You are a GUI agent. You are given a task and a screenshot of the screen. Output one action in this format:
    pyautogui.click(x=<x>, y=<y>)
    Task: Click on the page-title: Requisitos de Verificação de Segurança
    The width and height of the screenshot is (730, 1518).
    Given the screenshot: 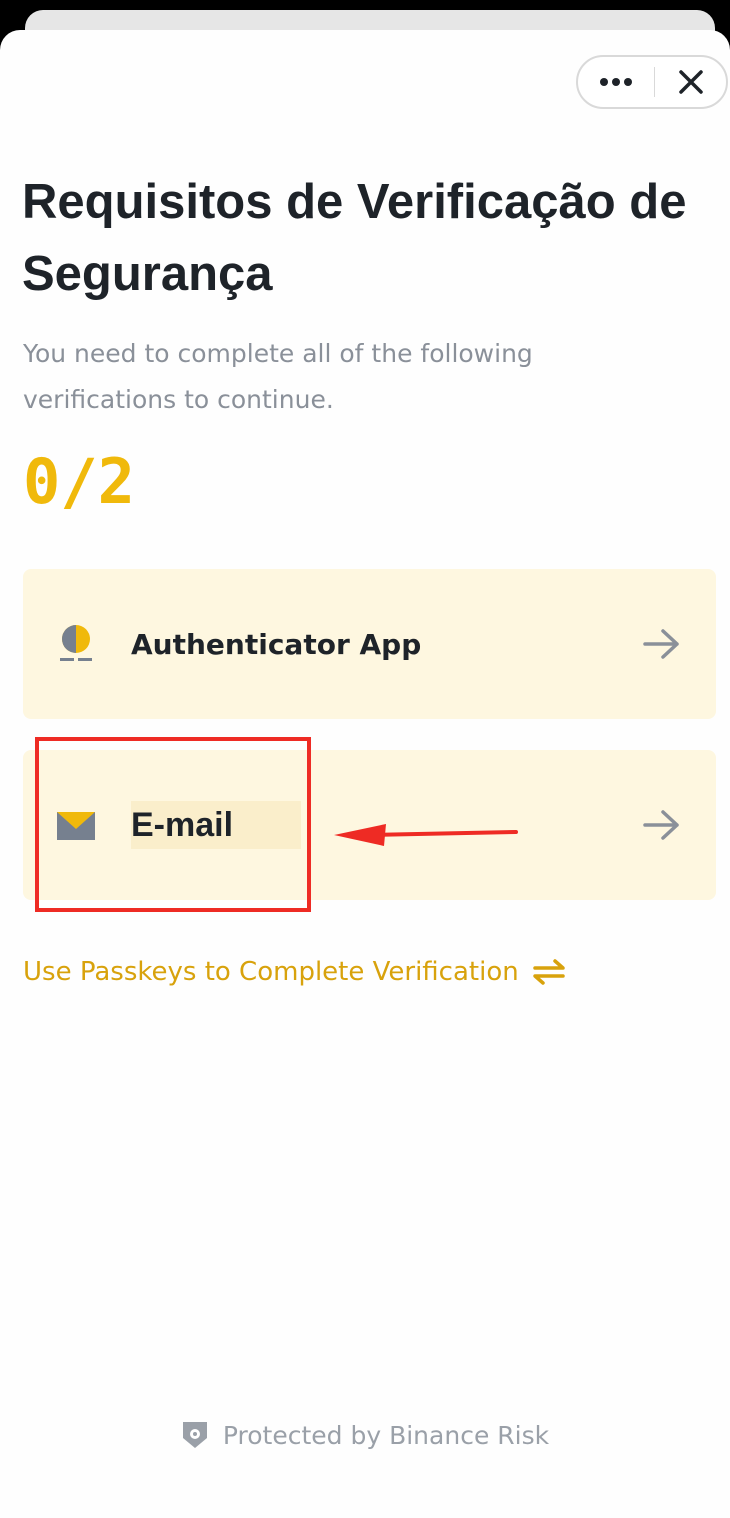 What is the action you would take?
    pyautogui.click(x=354, y=238)
    